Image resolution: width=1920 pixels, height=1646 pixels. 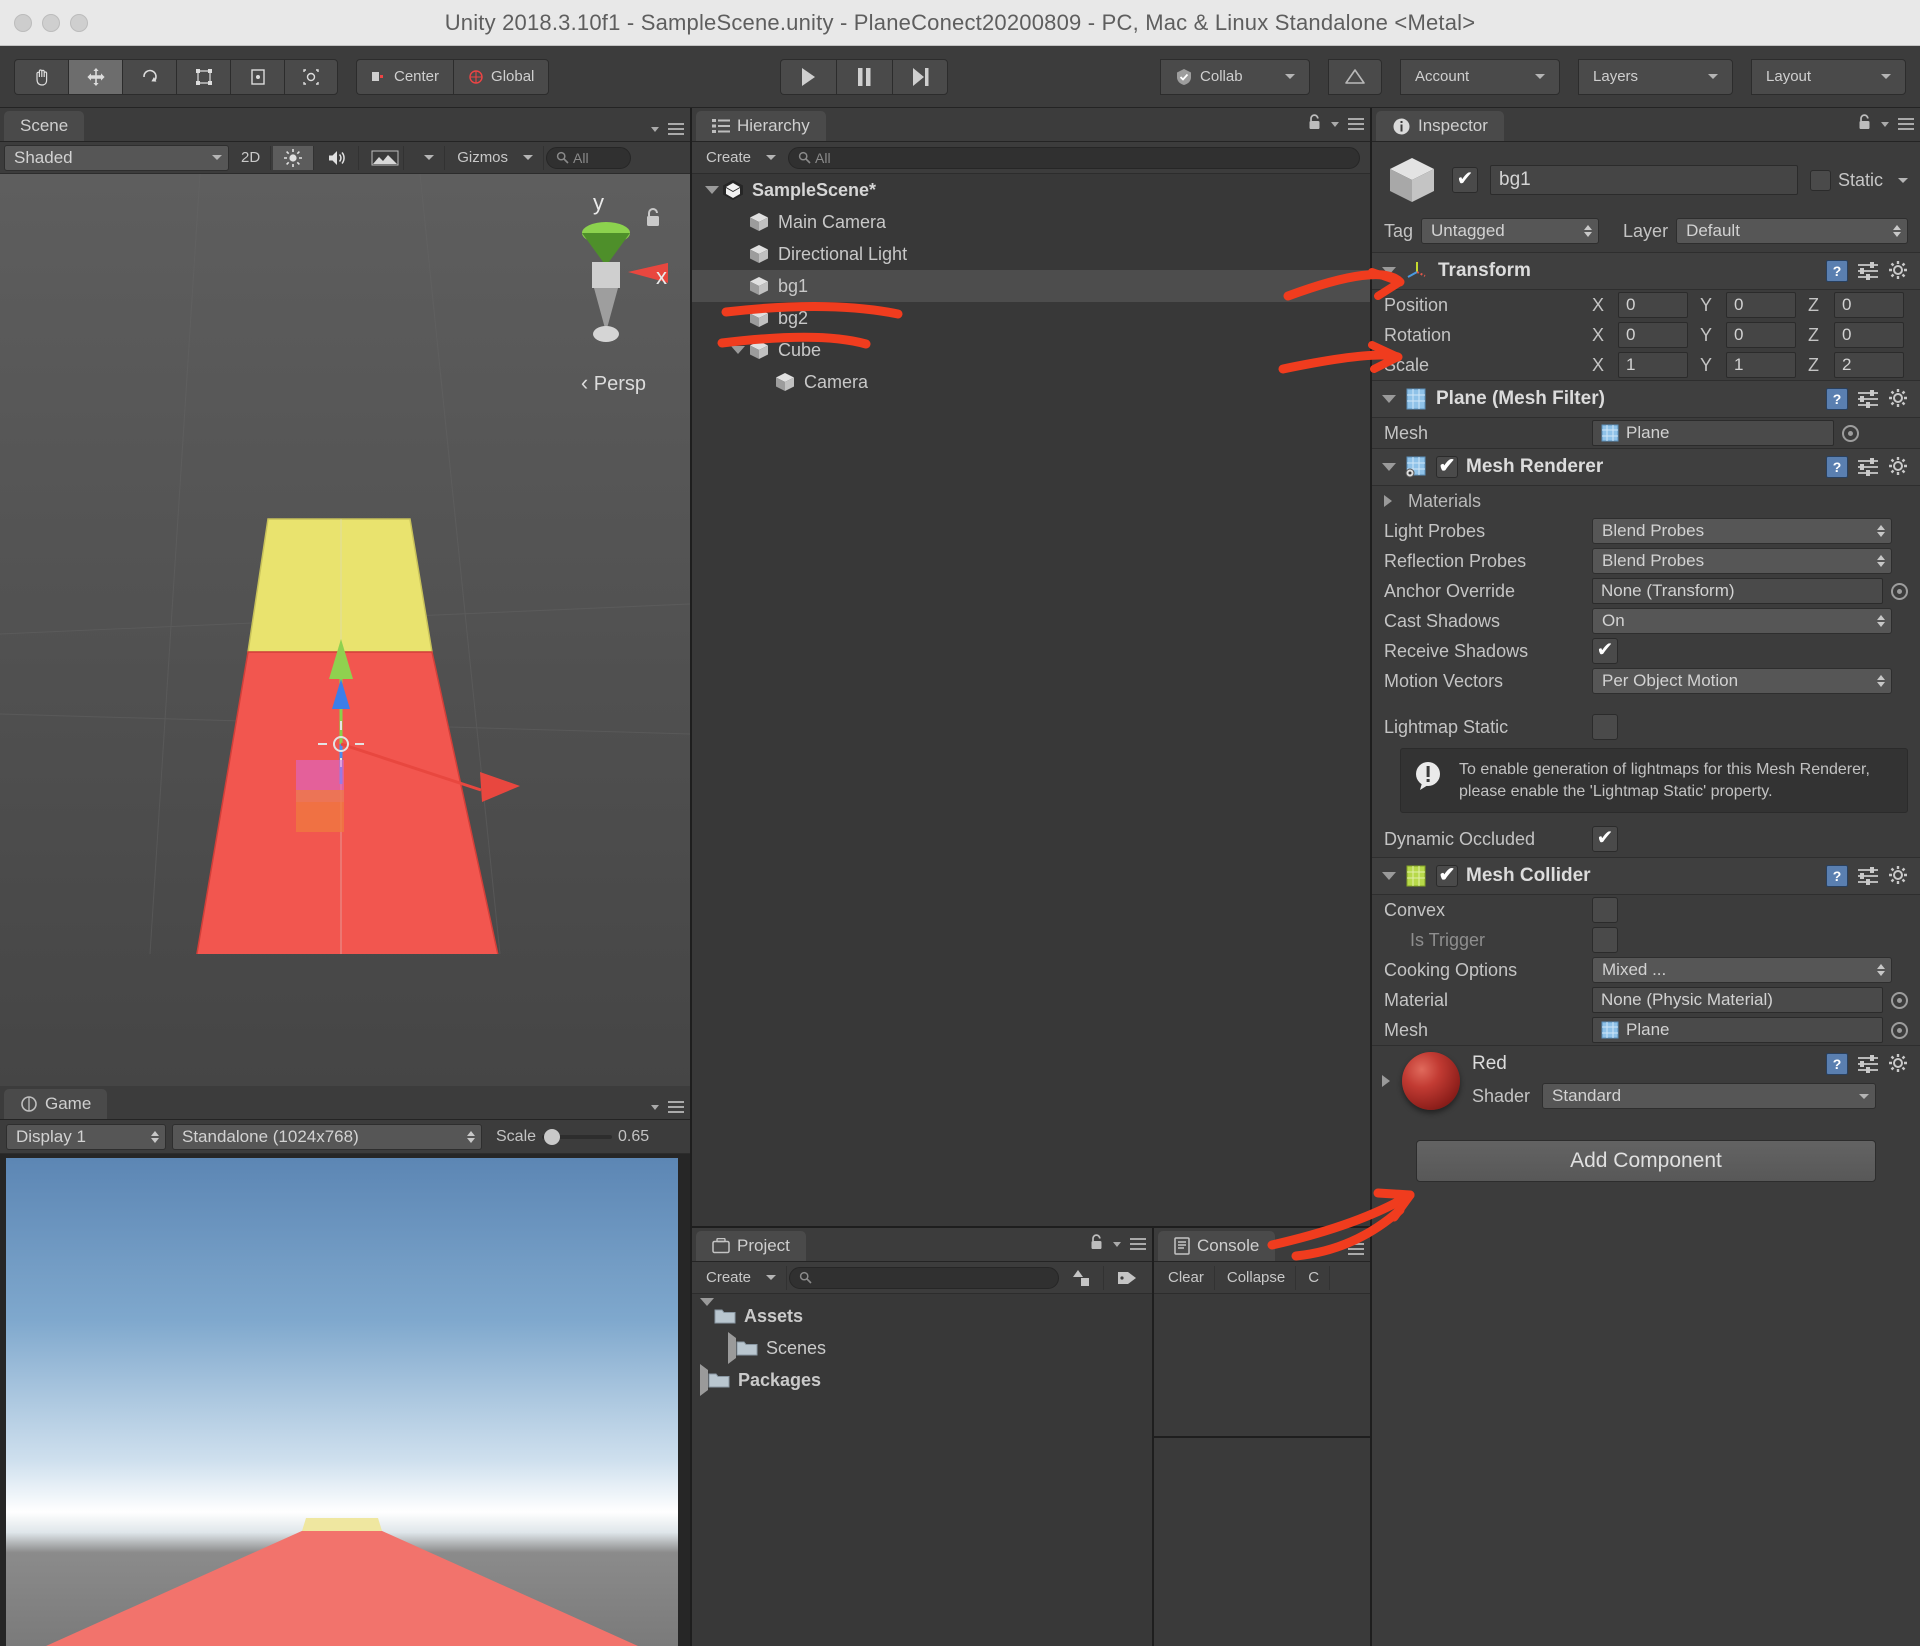 What do you see at coordinates (1869, 365) in the screenshot?
I see `scale-z-input: 2` at bounding box center [1869, 365].